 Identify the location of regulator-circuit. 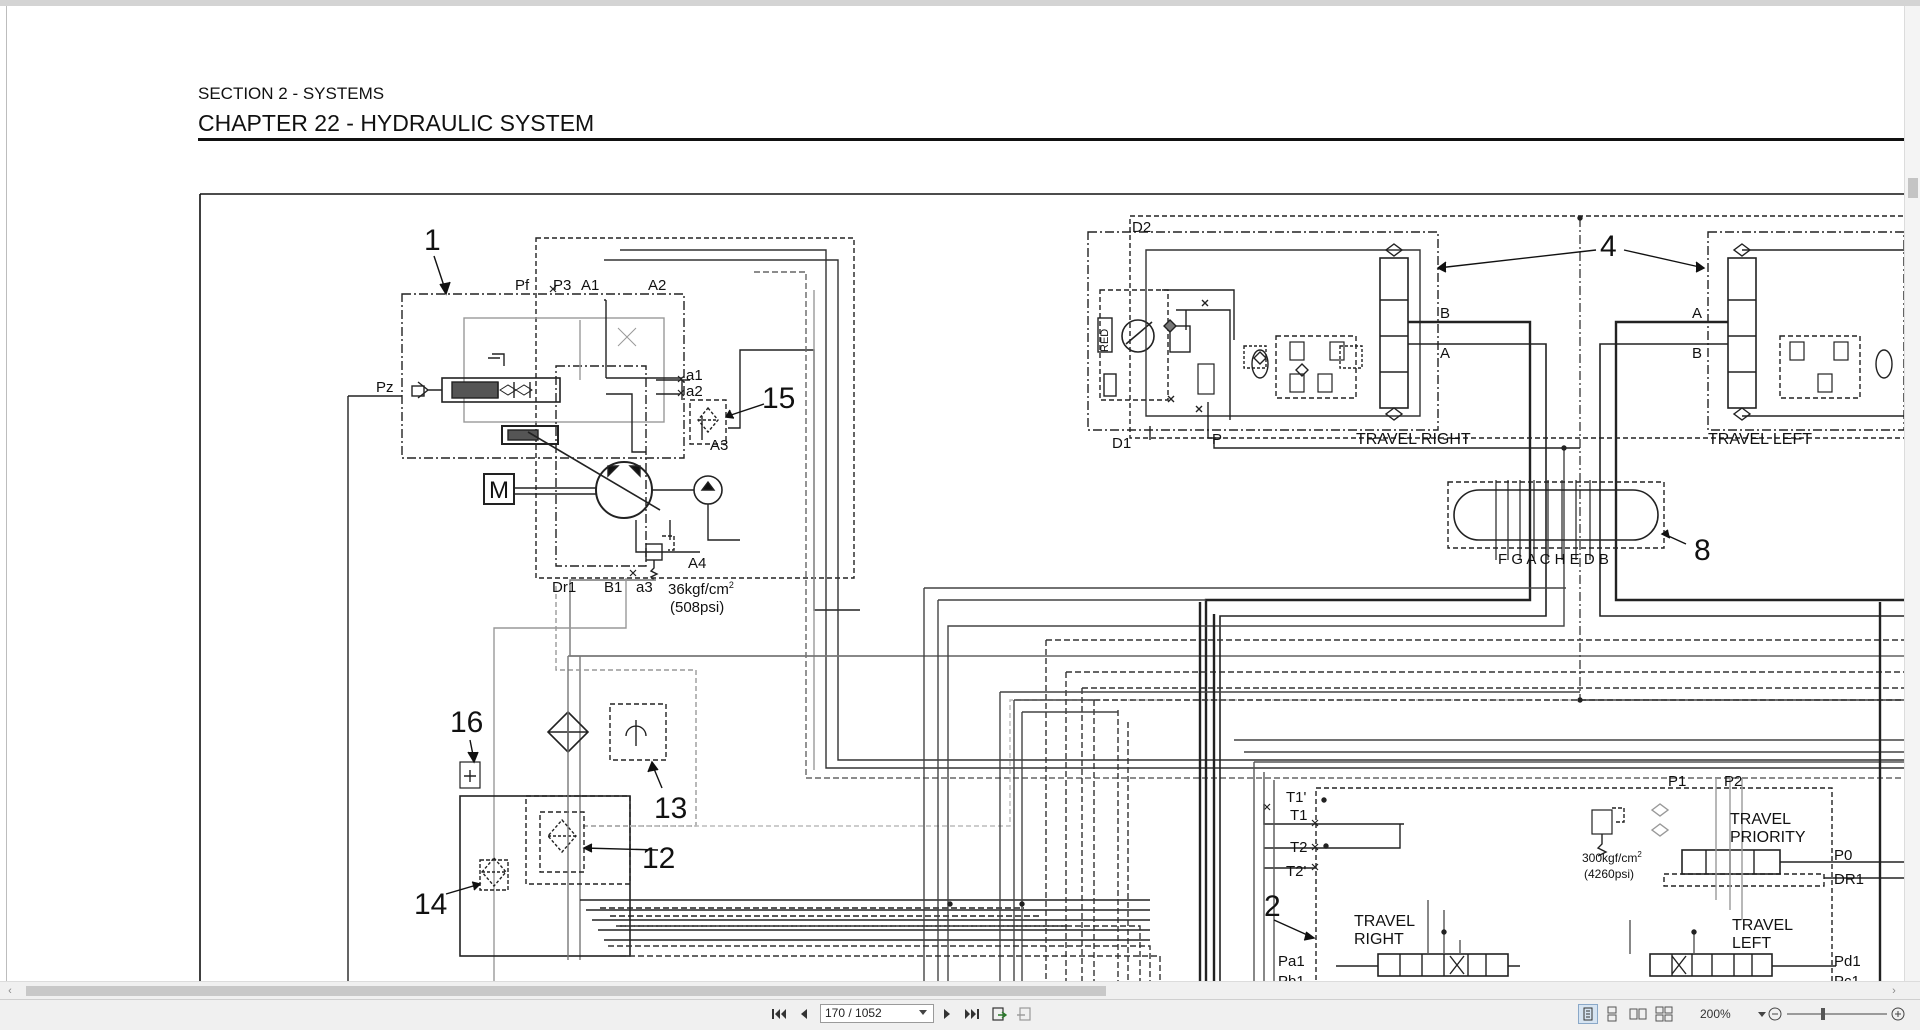
(564, 370).